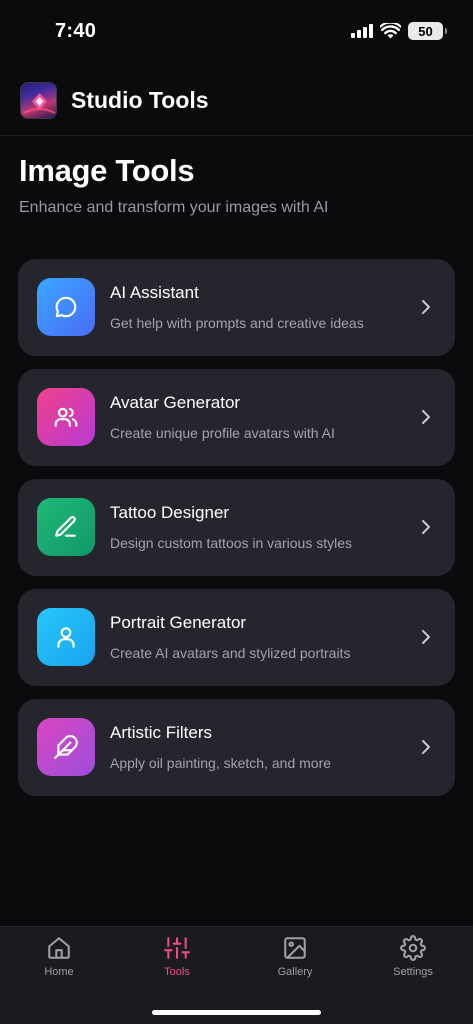 The height and width of the screenshot is (1024, 473). Describe the element at coordinates (237, 323) in the screenshot. I see `tool-description: Get help with prompts and creative ideas` at that location.